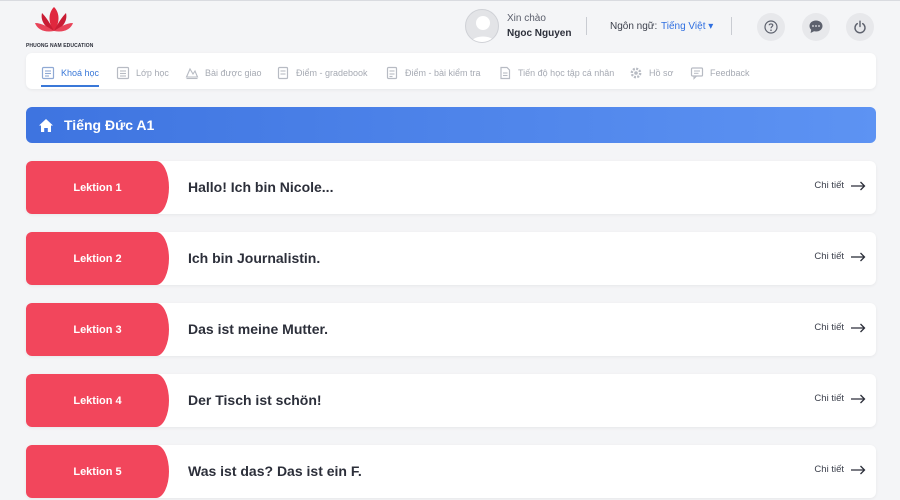 The image size is (900, 500). I want to click on username: Ngoc Nguyen, so click(539, 33).